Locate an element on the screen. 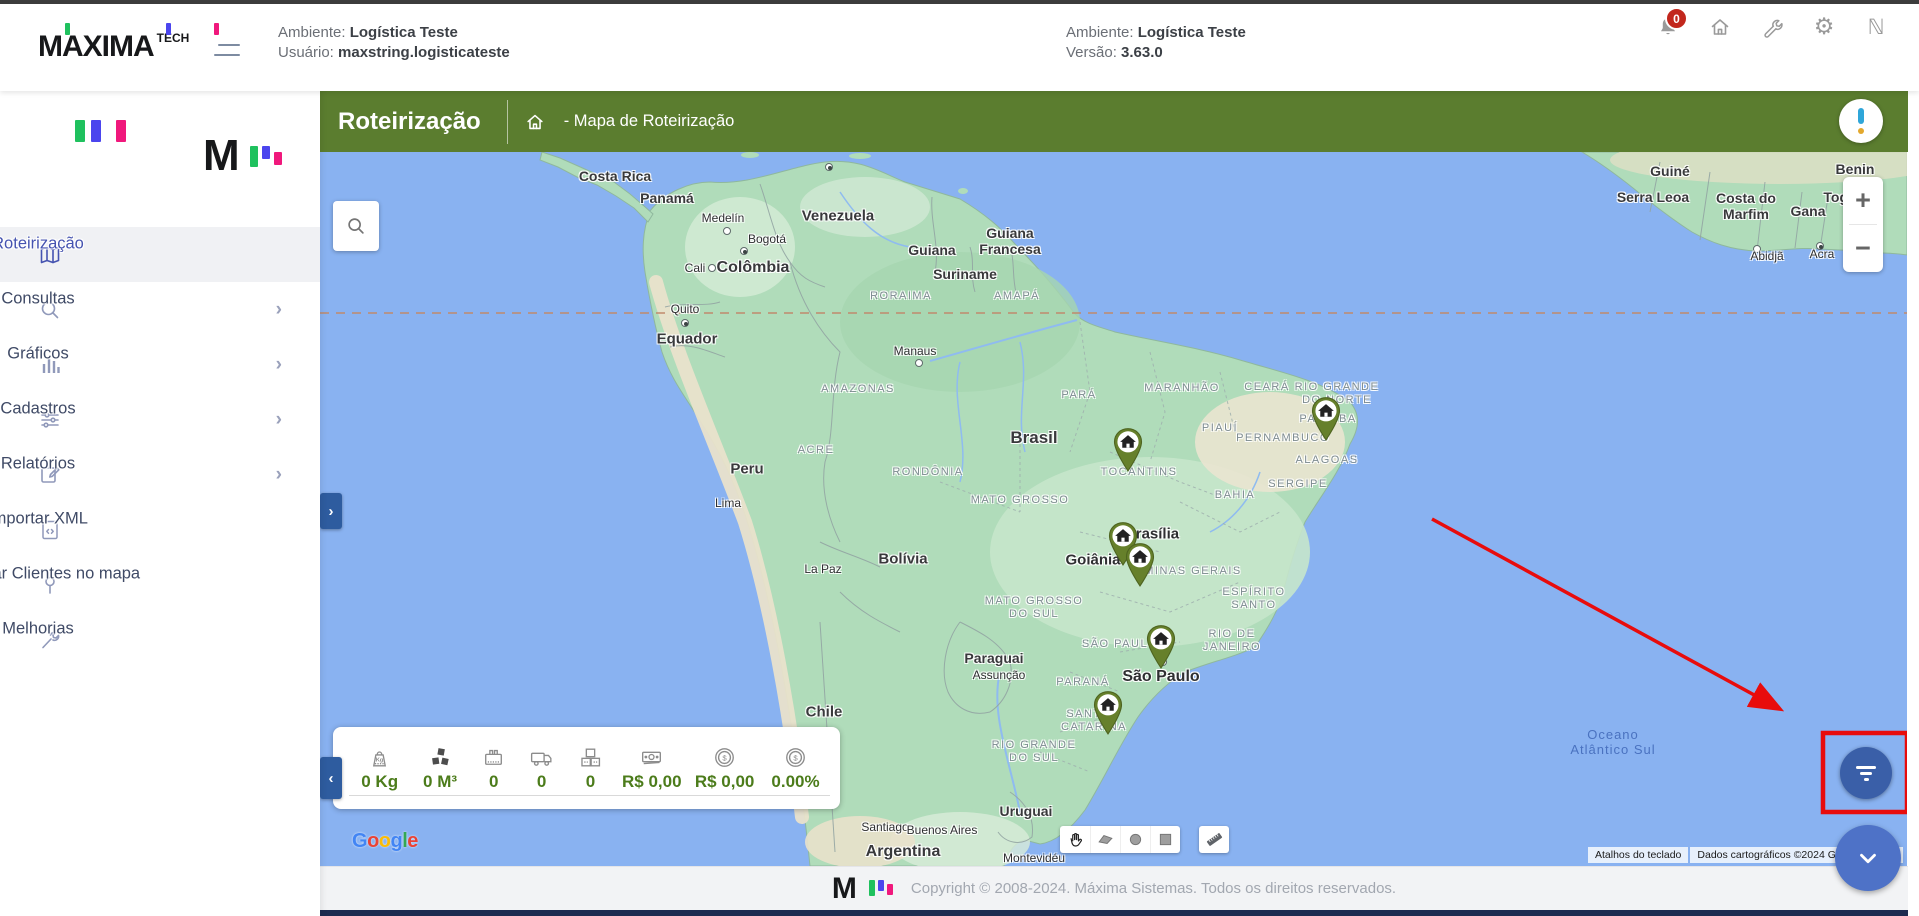 This screenshot has width=1919, height=916. state-label: MATO GROSSO is located at coordinates (1034, 601).